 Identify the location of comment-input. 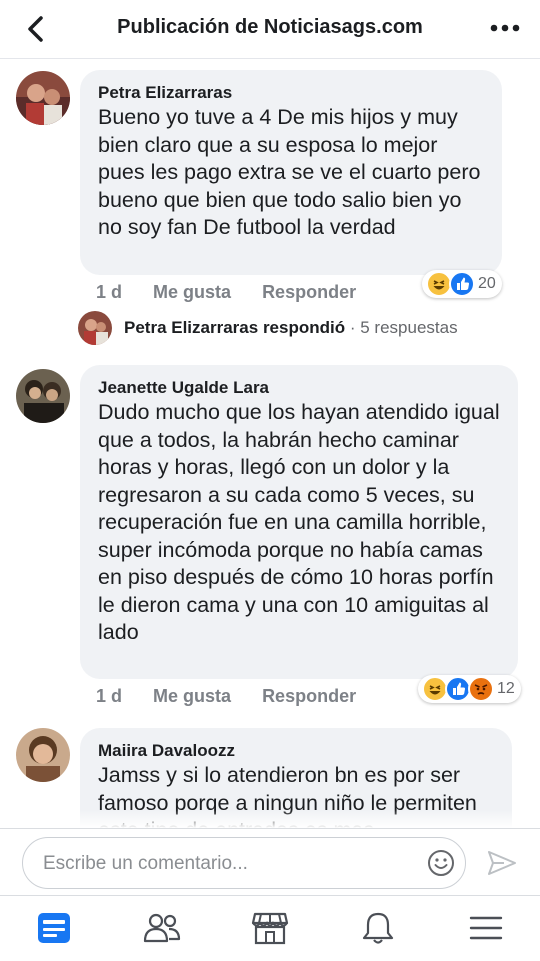
(228, 864).